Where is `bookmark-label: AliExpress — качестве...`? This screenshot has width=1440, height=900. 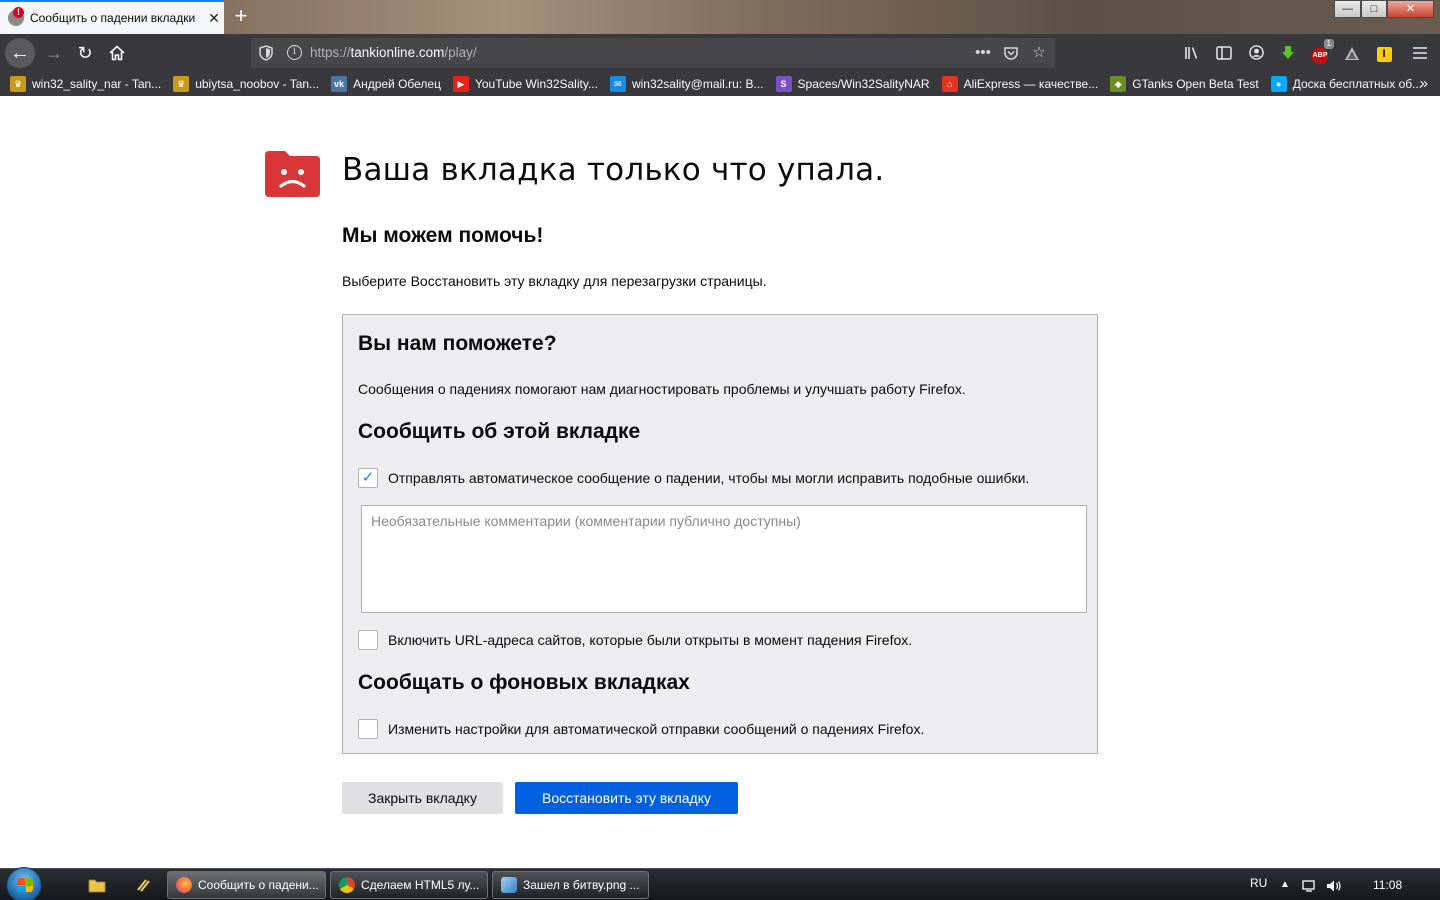 bookmark-label: AliExpress — качестве... is located at coordinates (1031, 84).